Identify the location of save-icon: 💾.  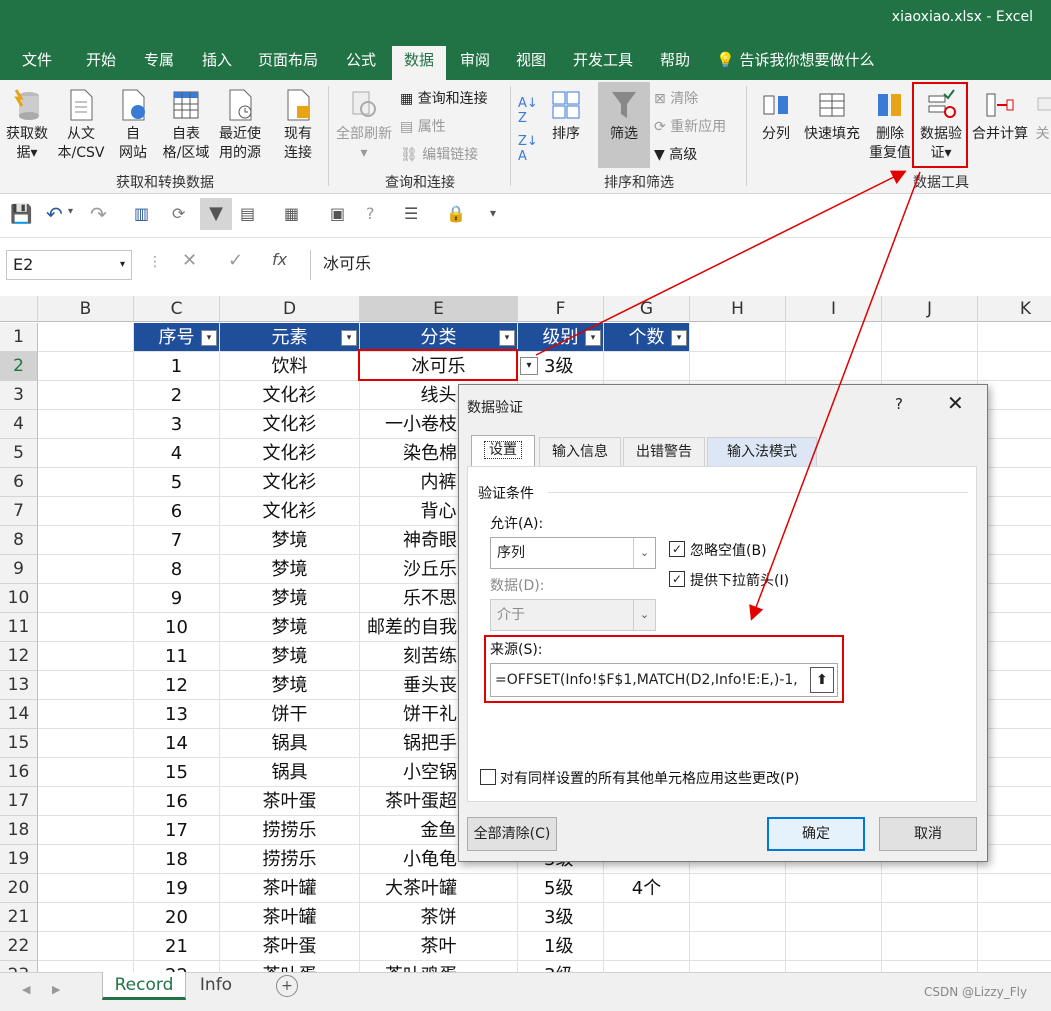
(21, 214).